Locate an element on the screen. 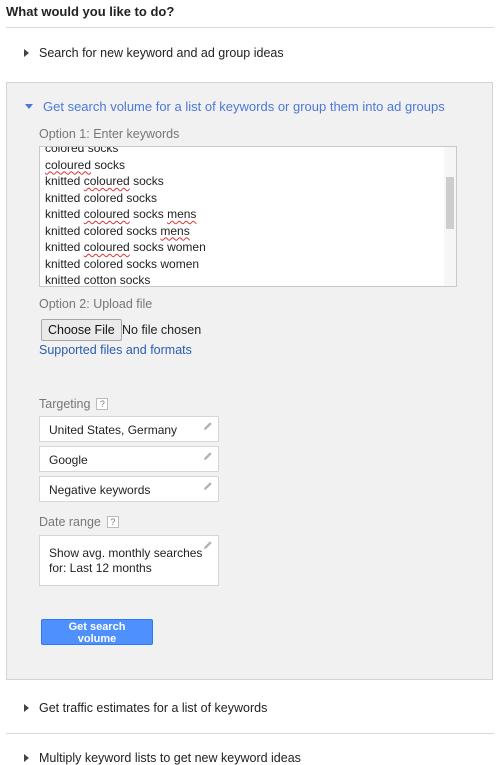 The width and height of the screenshot is (500, 765). targeting-label: Targeting? is located at coordinates (74, 404).